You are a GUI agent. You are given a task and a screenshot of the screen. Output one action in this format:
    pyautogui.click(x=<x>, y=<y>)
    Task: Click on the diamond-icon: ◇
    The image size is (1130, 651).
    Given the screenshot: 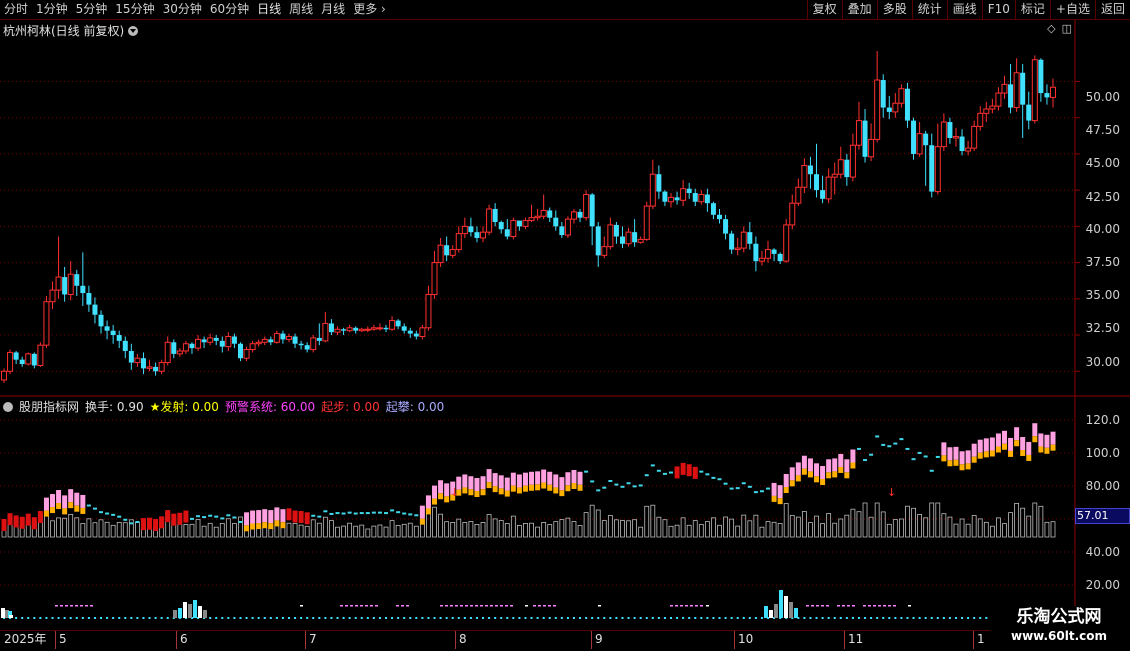 What is the action you would take?
    pyautogui.click(x=1051, y=28)
    